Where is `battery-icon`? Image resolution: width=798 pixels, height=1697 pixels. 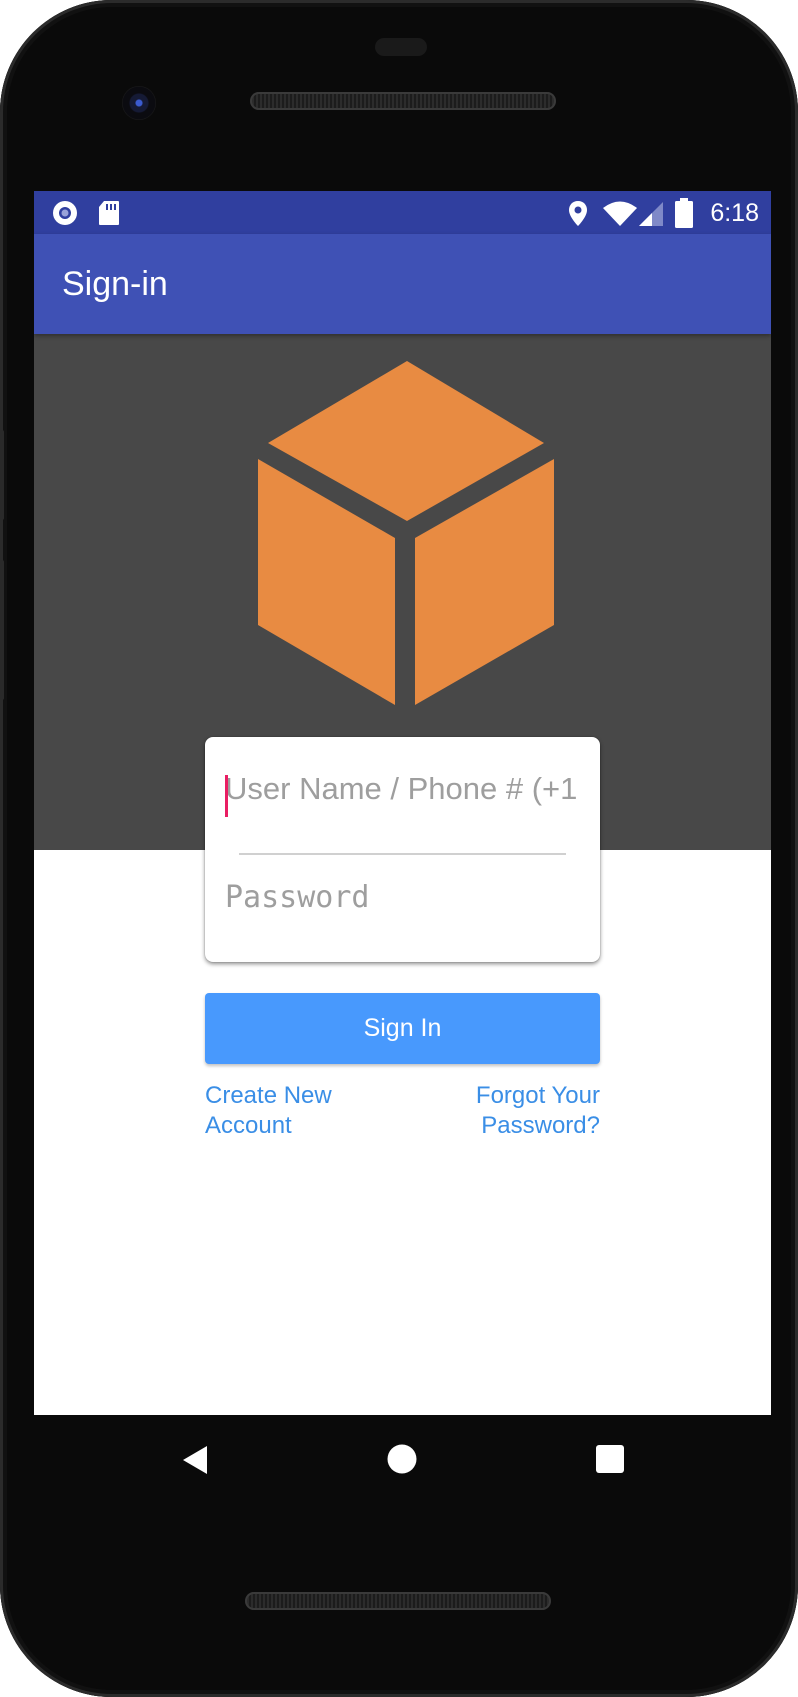
battery-icon is located at coordinates (684, 213).